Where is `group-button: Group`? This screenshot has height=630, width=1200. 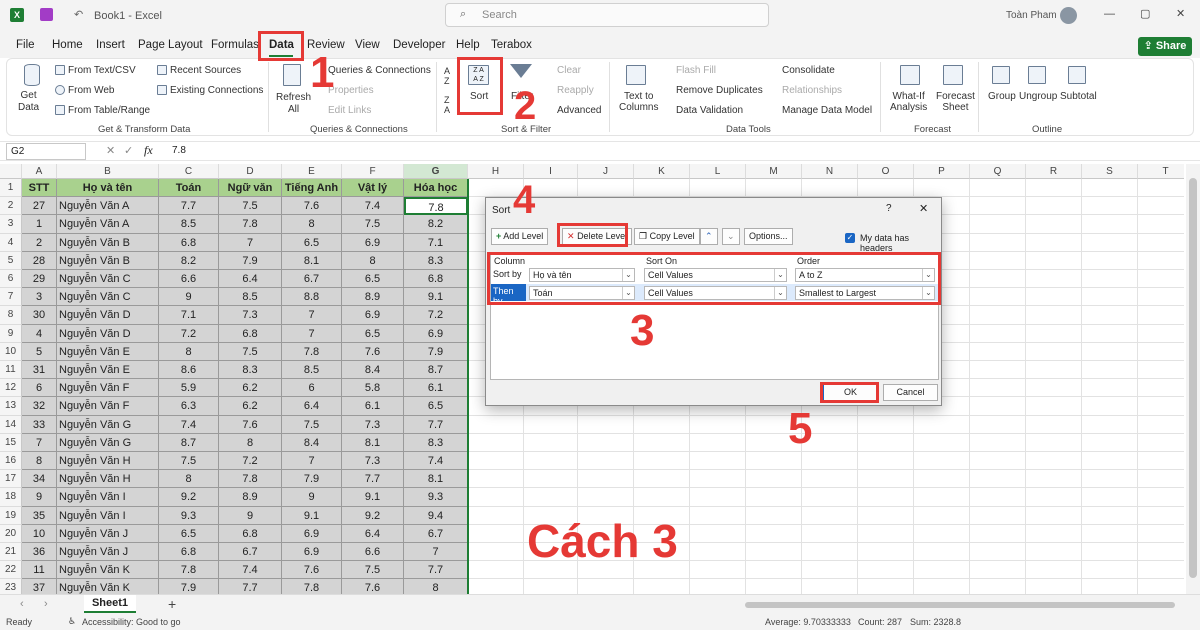 group-button: Group is located at coordinates (1002, 96).